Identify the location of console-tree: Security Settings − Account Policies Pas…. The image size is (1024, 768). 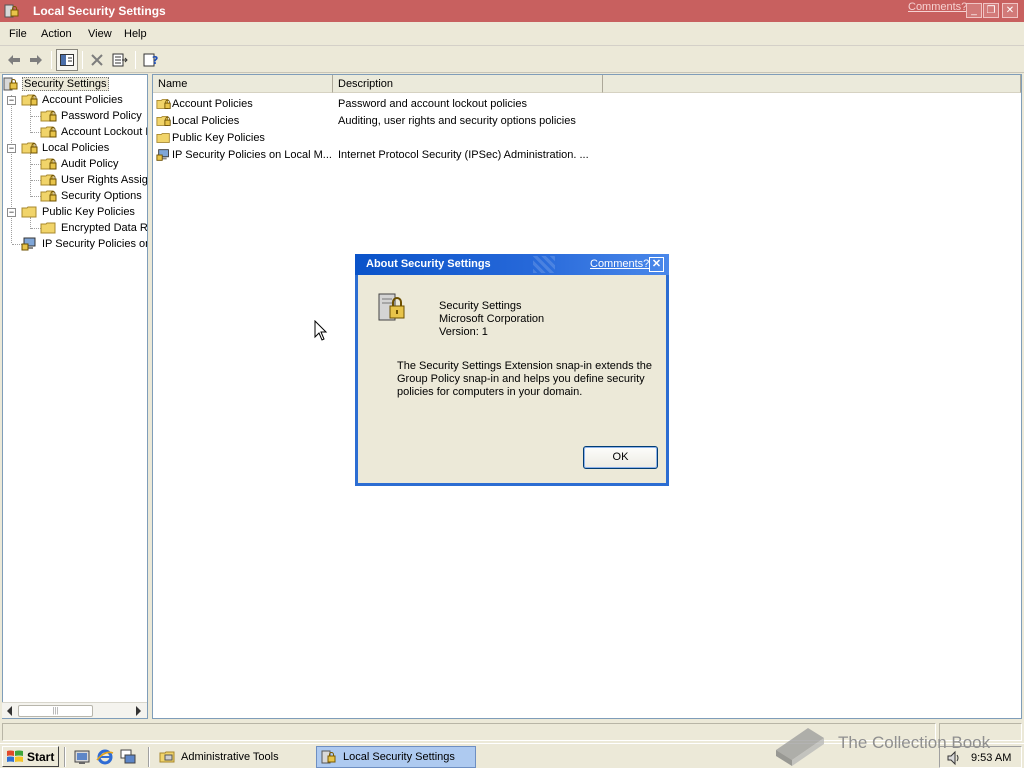
(75, 396).